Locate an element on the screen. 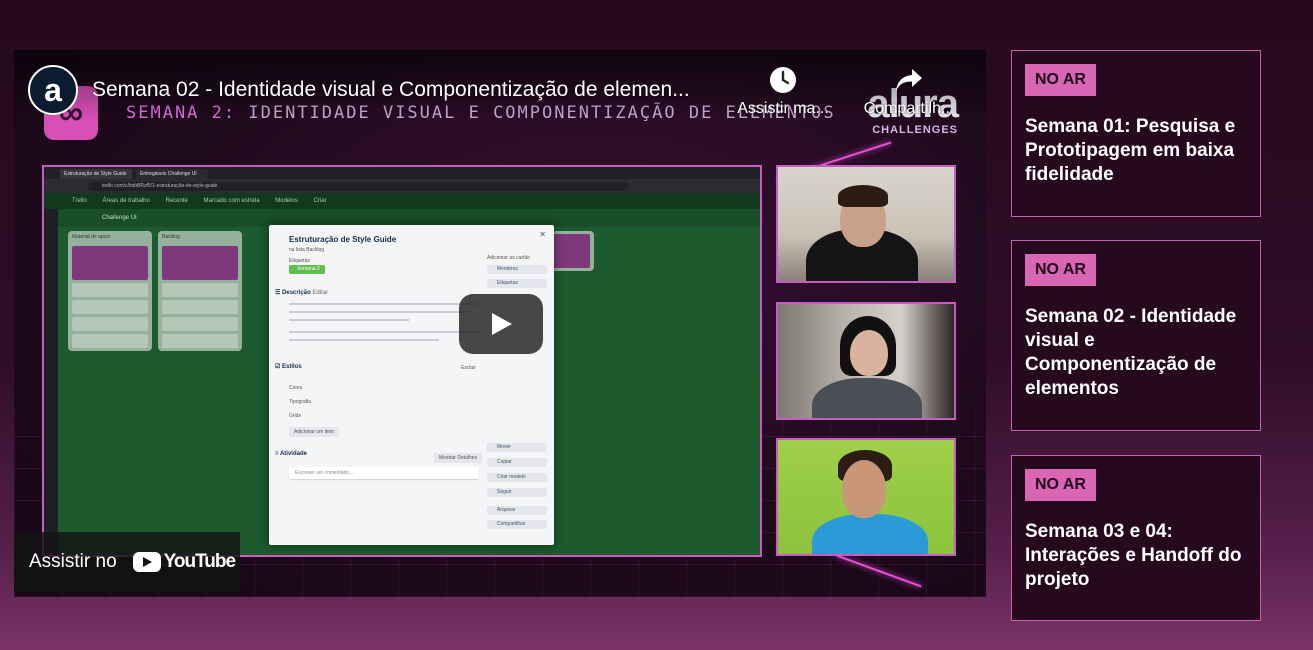  channel-avatar: a is located at coordinates (53, 90).